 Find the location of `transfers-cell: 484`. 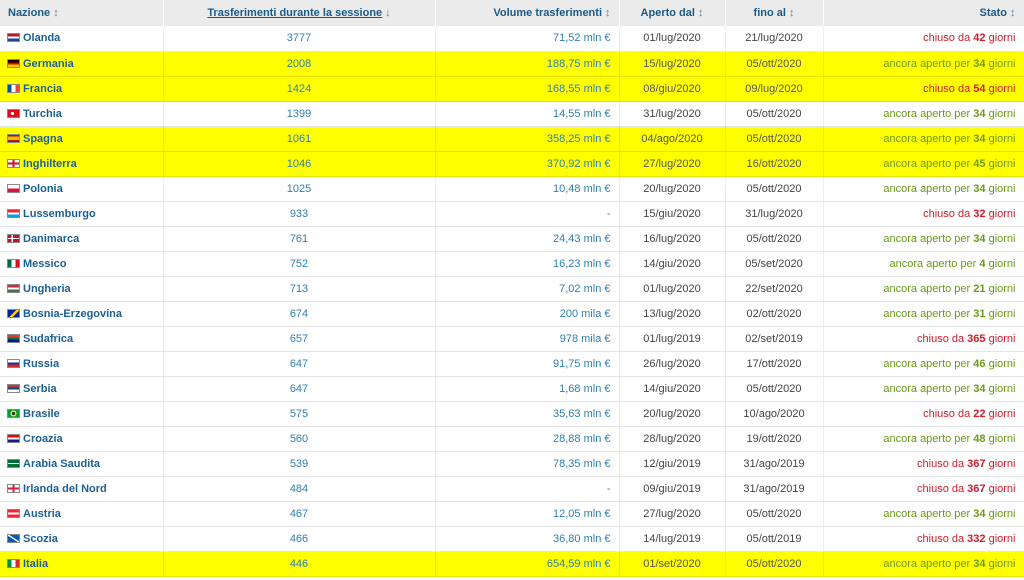

transfers-cell: 484 is located at coordinates (299, 489).